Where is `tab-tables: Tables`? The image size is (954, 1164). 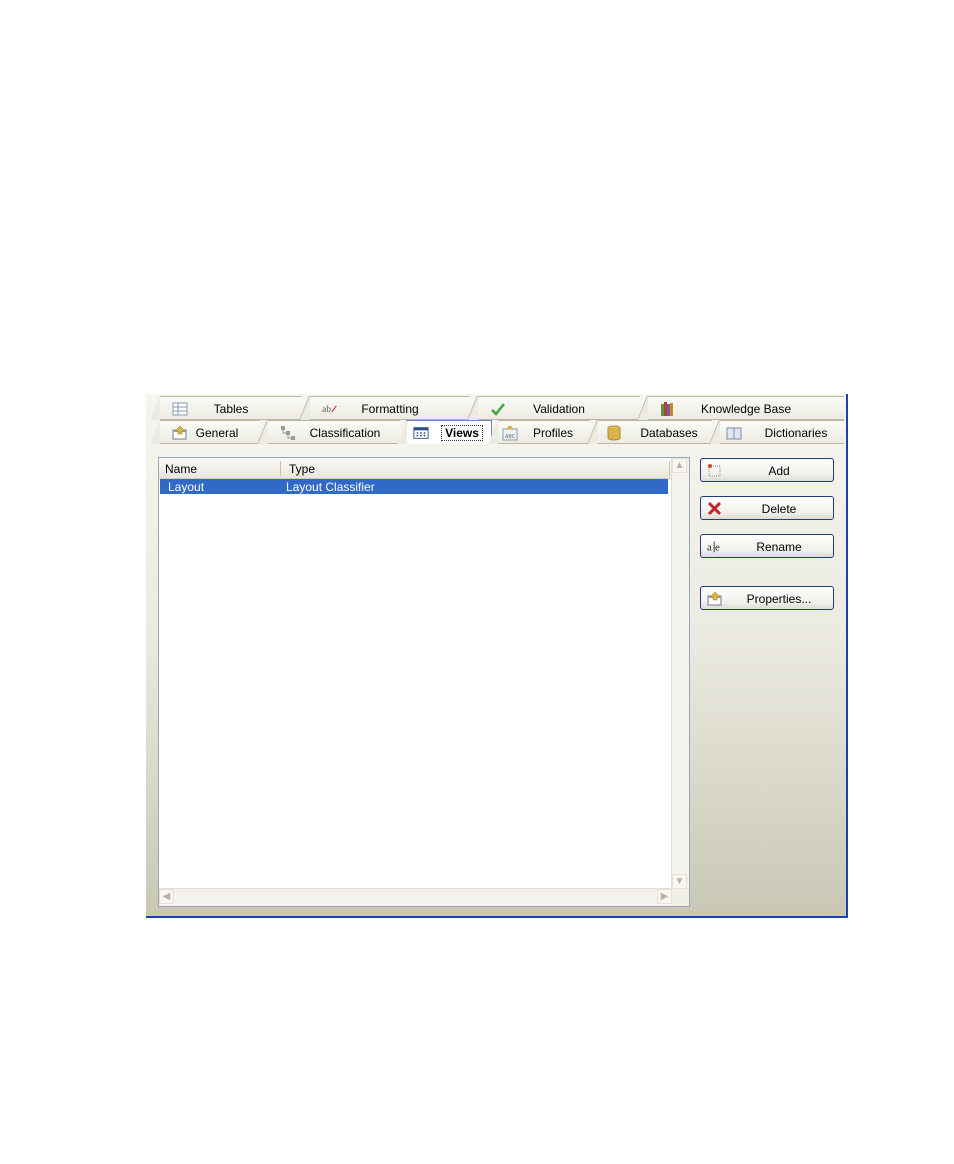
tab-tables: Tables is located at coordinates (226, 408).